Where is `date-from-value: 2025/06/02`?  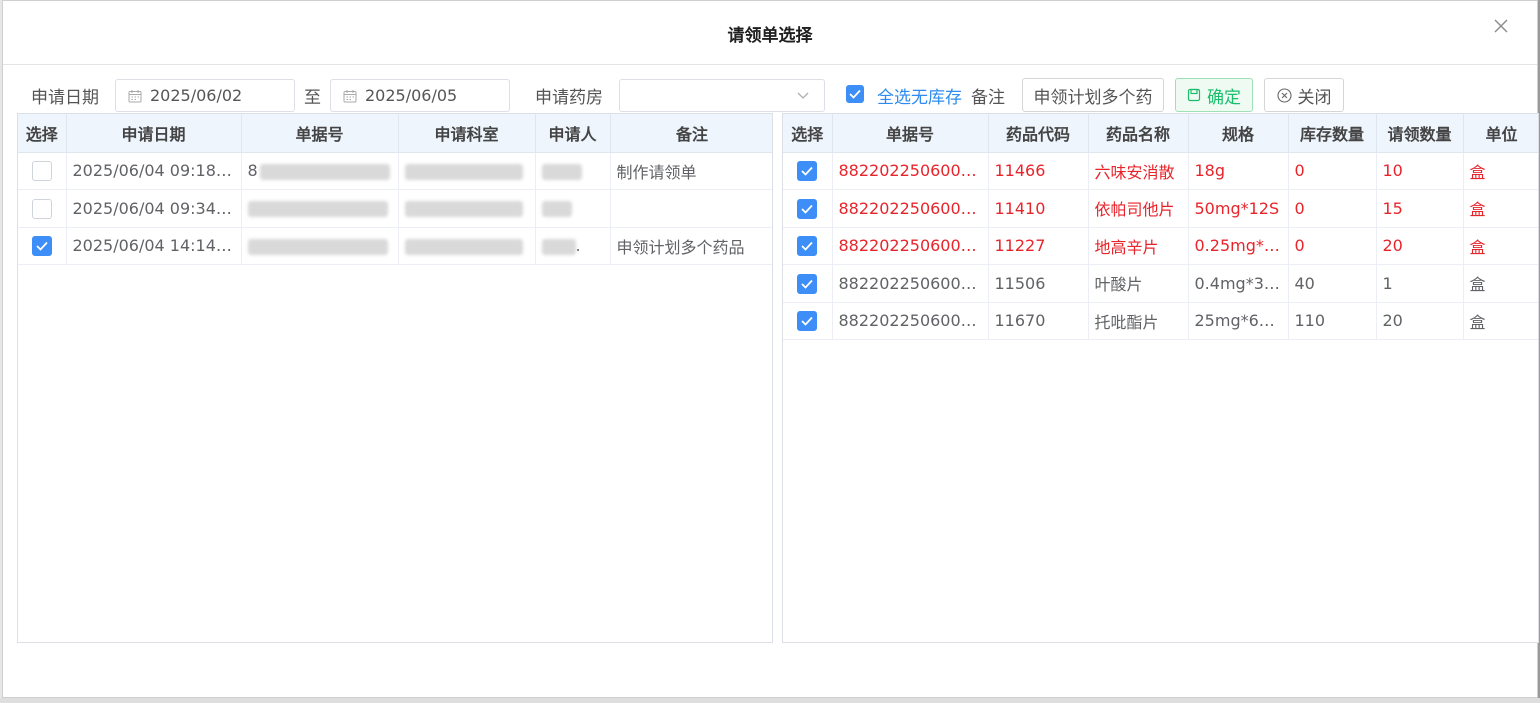 date-from-value: 2025/06/02 is located at coordinates (196, 95).